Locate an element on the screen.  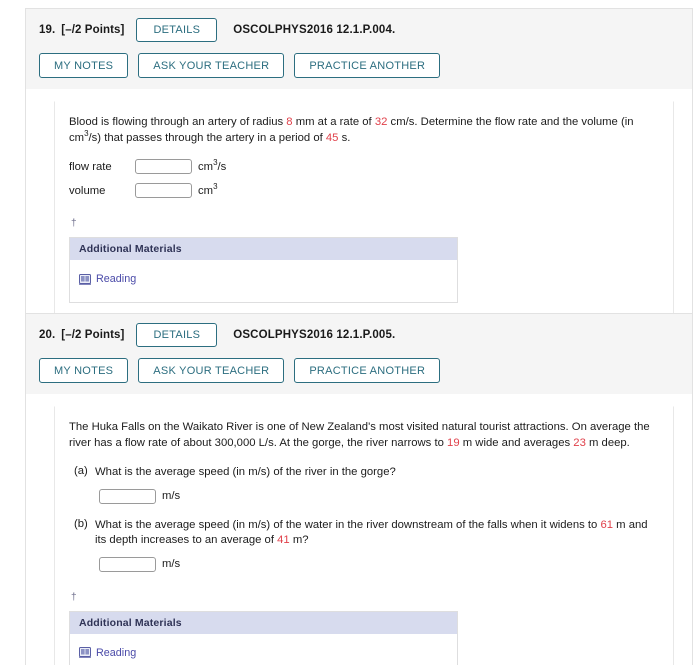
part-text-segment: m? is located at coordinates (299, 540).